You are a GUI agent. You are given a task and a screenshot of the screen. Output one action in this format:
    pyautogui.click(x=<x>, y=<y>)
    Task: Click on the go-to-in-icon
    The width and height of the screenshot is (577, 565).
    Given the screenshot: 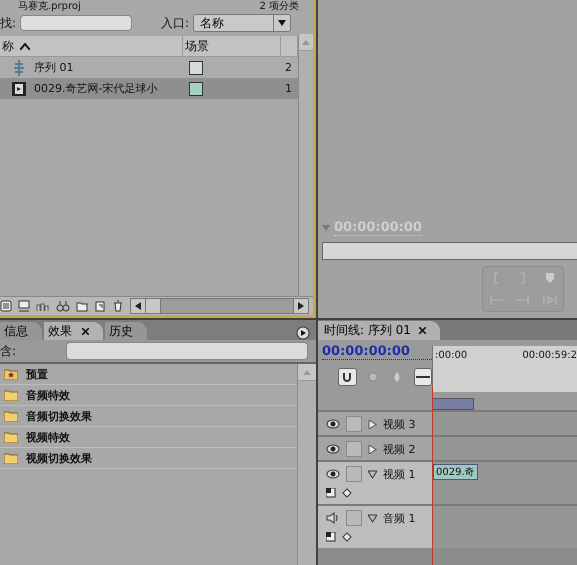 What is the action you would take?
    pyautogui.click(x=496, y=300)
    